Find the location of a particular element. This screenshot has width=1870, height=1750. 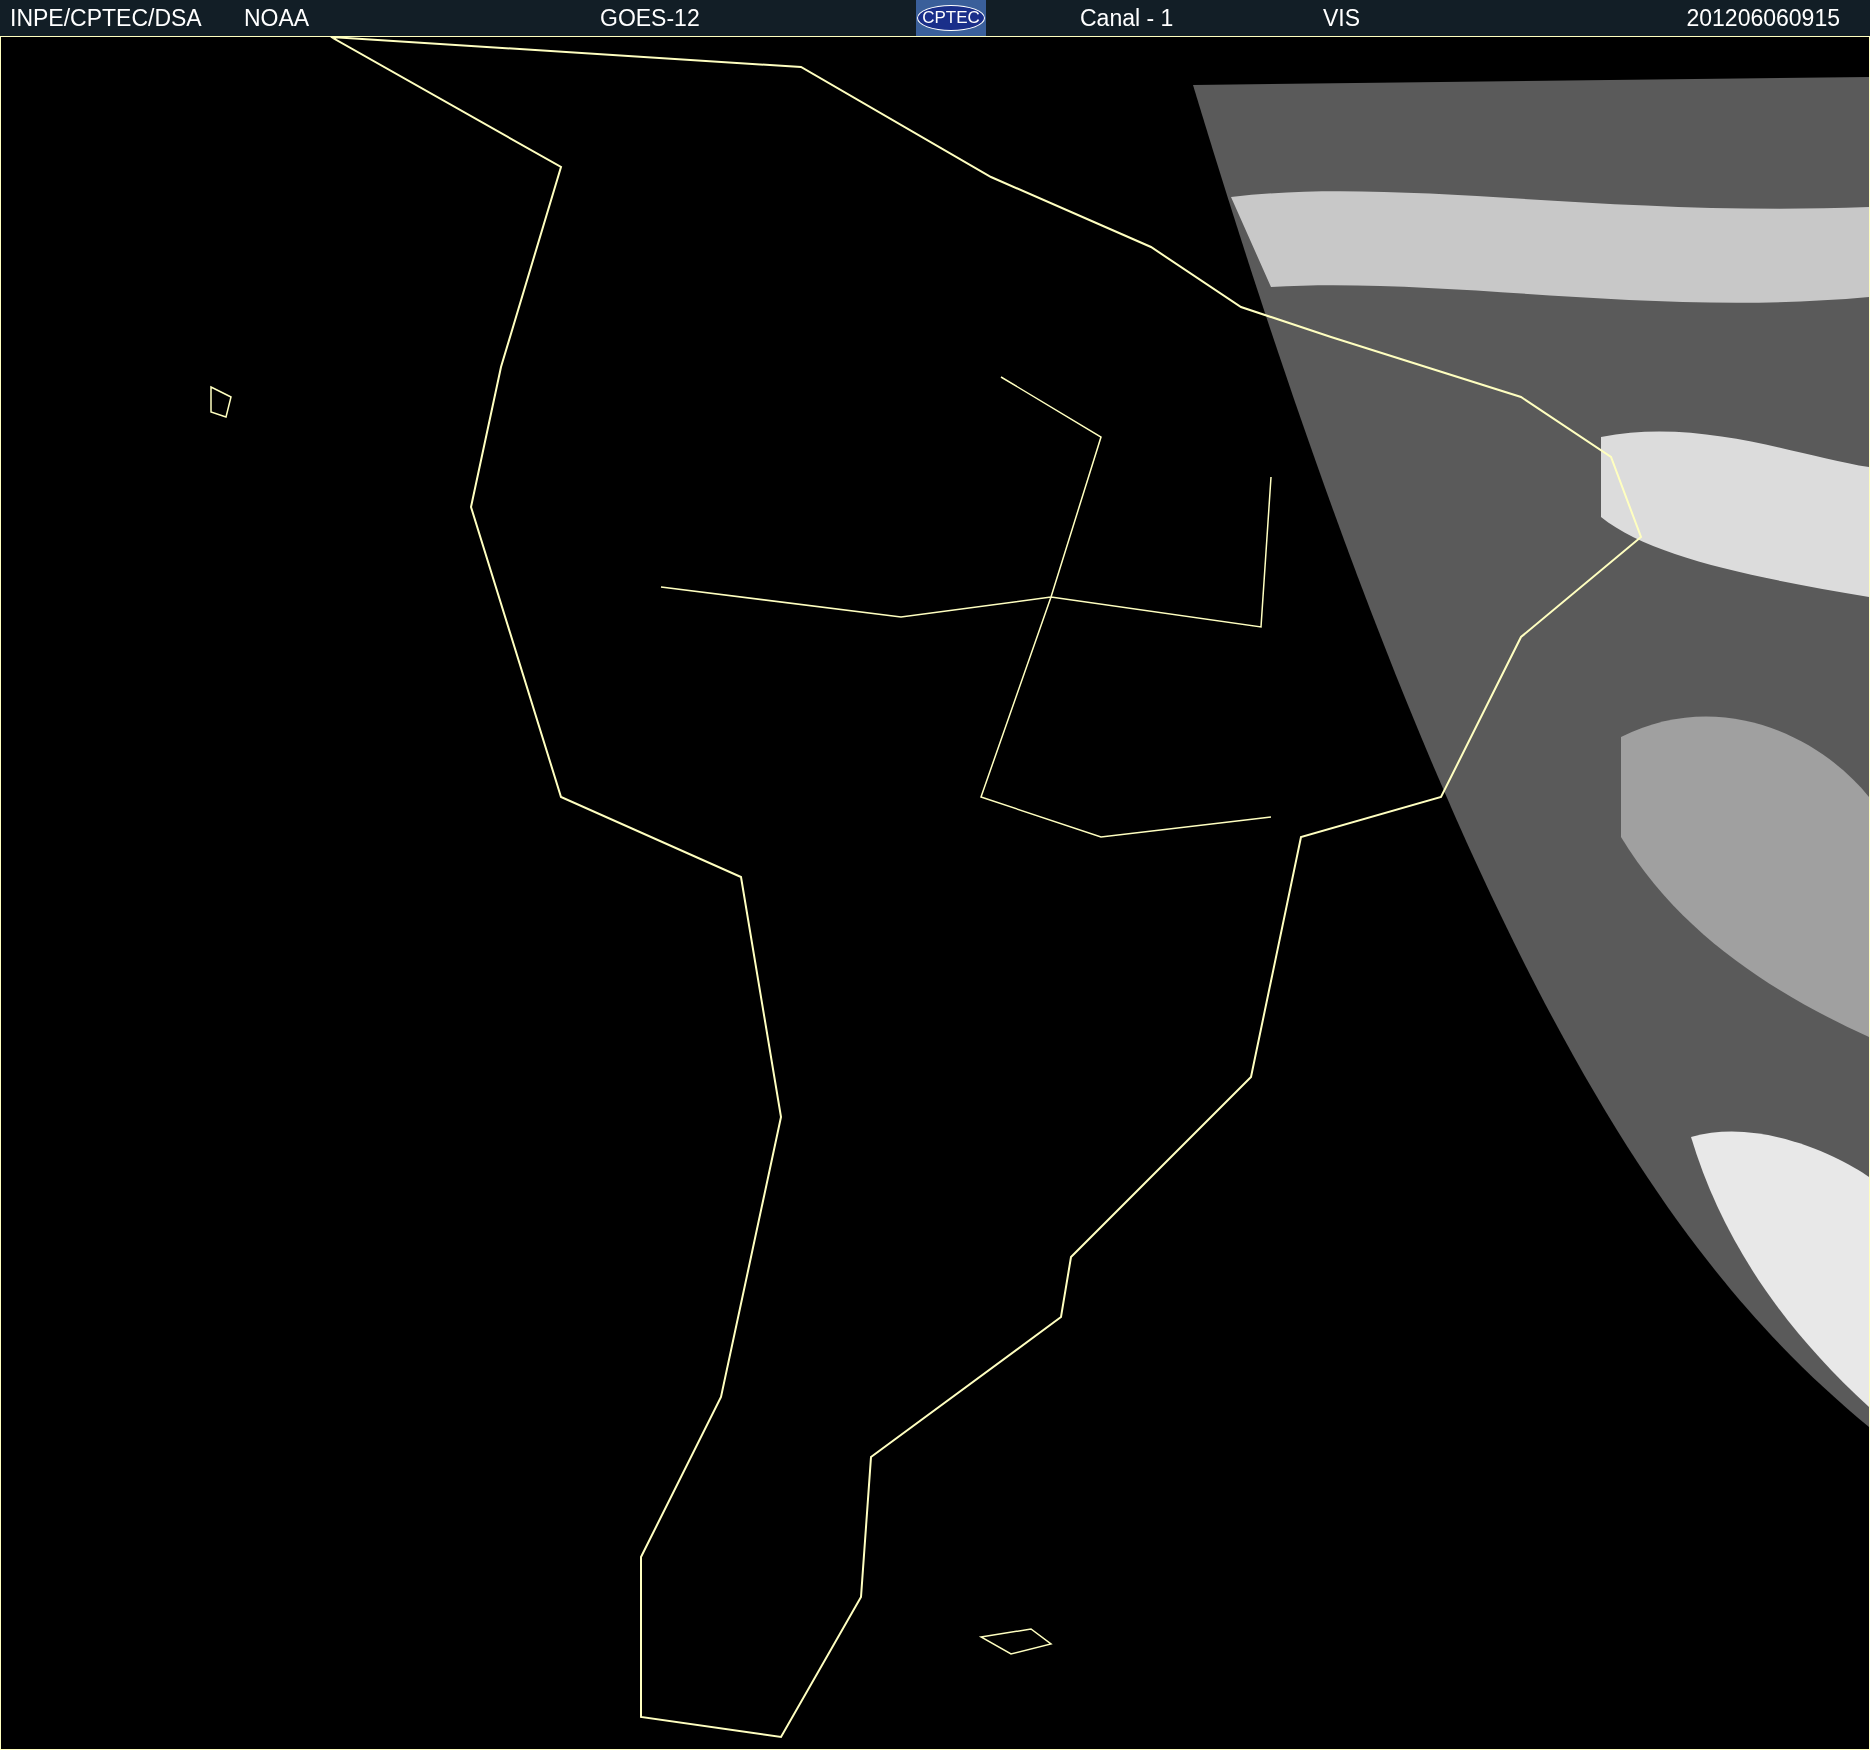

band-label: VIS is located at coordinates (1342, 18).